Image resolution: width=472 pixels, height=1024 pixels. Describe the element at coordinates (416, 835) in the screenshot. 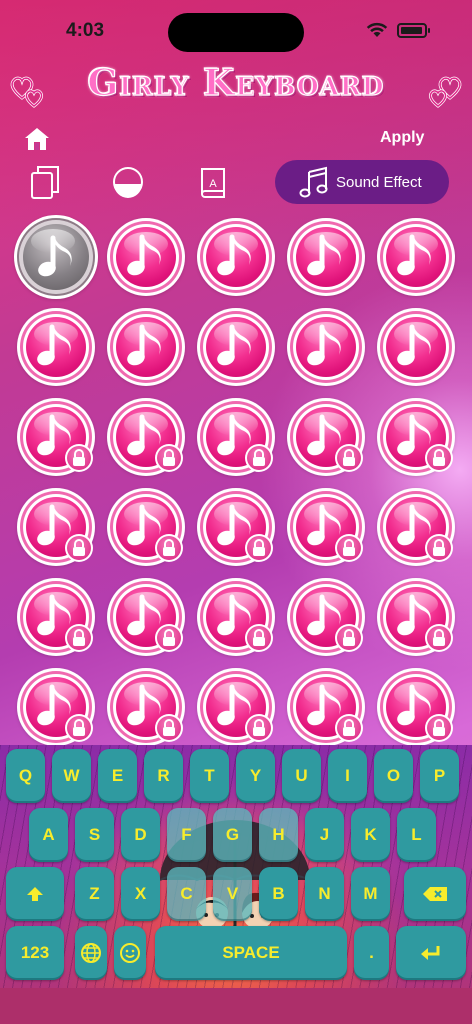

I see `key-l: L` at that location.